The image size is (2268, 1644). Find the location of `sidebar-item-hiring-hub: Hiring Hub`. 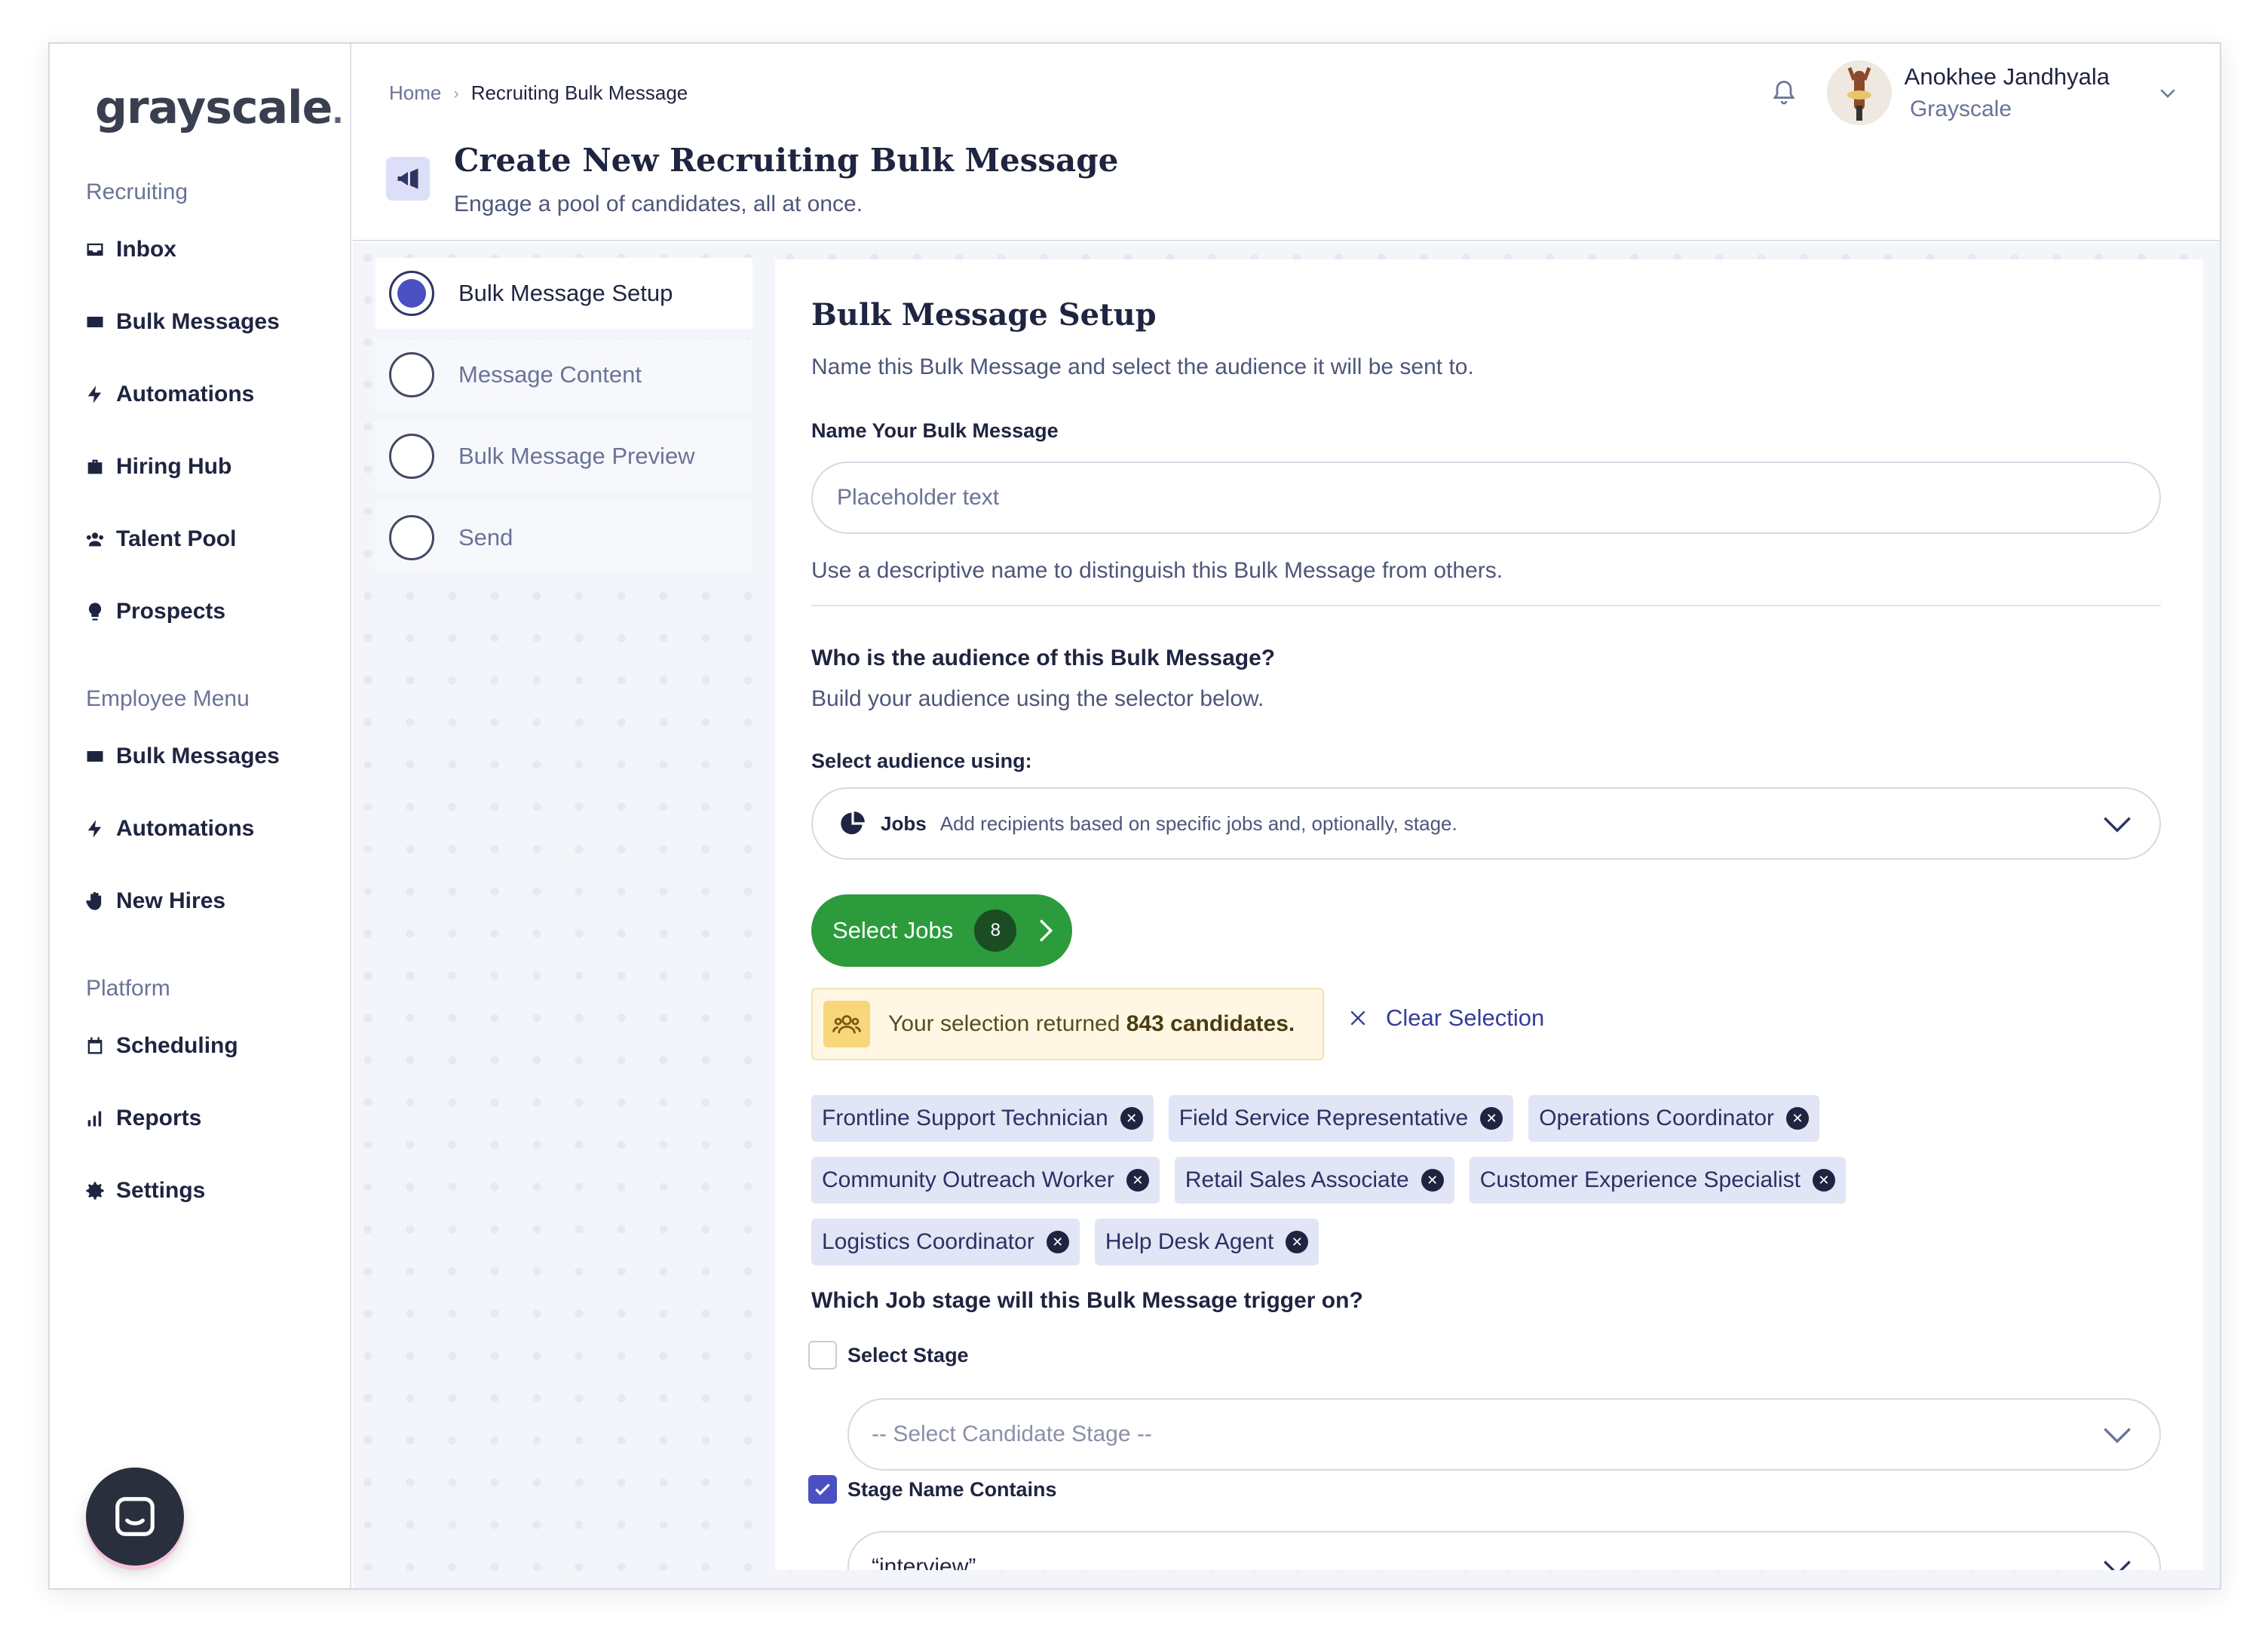

sidebar-item-hiring-hub: Hiring Hub is located at coordinates (157, 467).